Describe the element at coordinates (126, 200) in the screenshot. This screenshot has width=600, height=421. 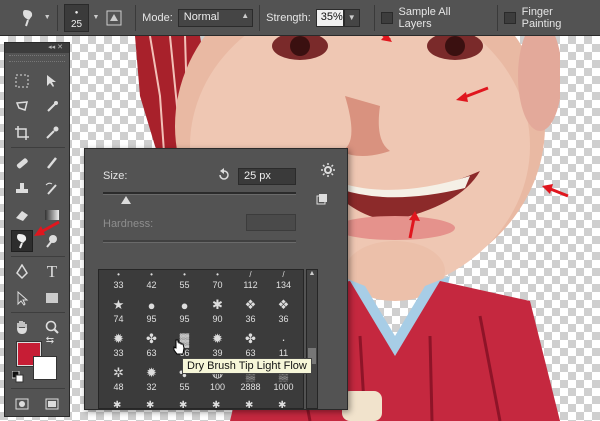
I see `size-slider-thumb` at that location.